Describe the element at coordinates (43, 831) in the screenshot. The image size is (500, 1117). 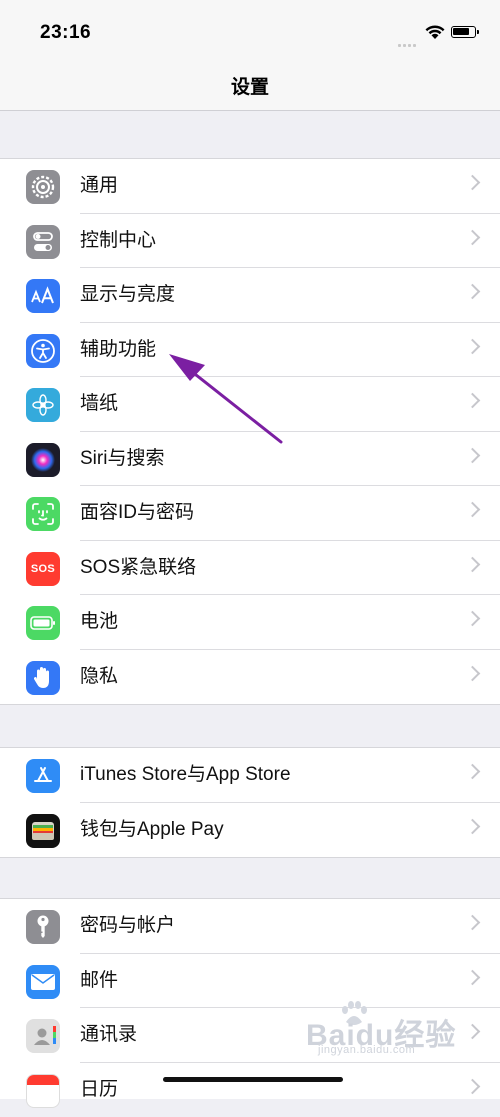
I see `wallet-icon` at that location.